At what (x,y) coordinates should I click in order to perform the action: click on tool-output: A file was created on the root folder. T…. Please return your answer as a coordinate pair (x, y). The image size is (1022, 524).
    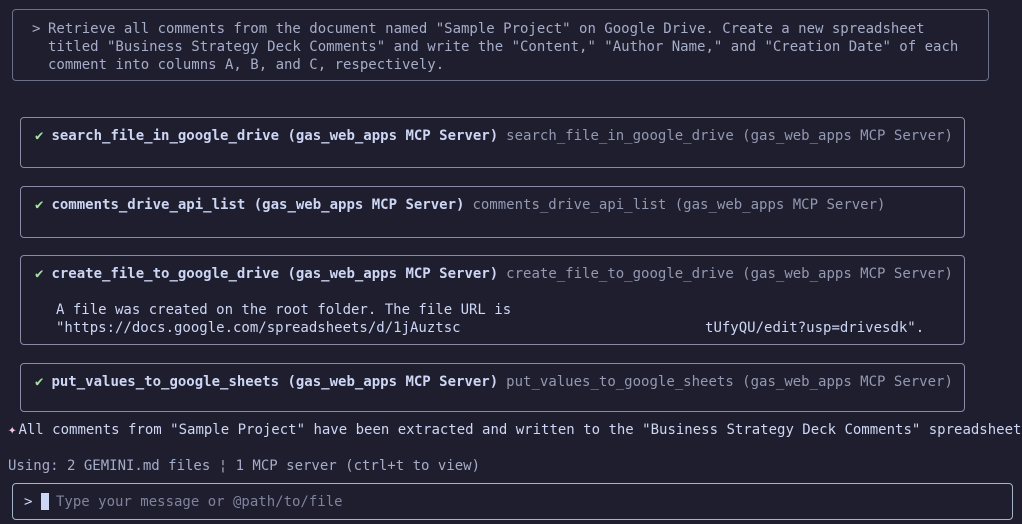
    Looking at the image, I should click on (490, 319).